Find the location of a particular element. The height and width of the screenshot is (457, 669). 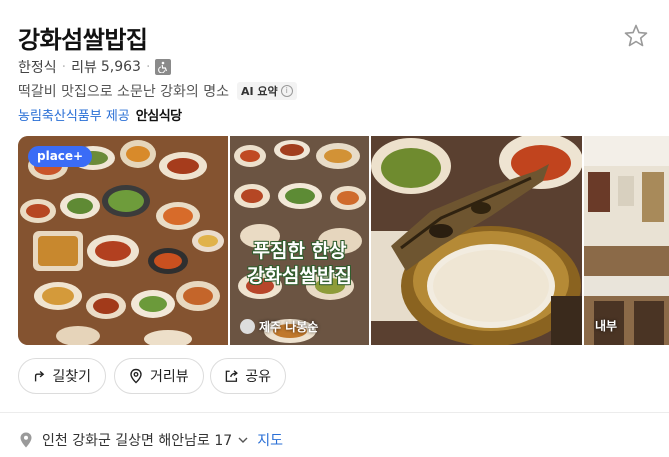

place-plus-badge: place+ is located at coordinates (60, 156).